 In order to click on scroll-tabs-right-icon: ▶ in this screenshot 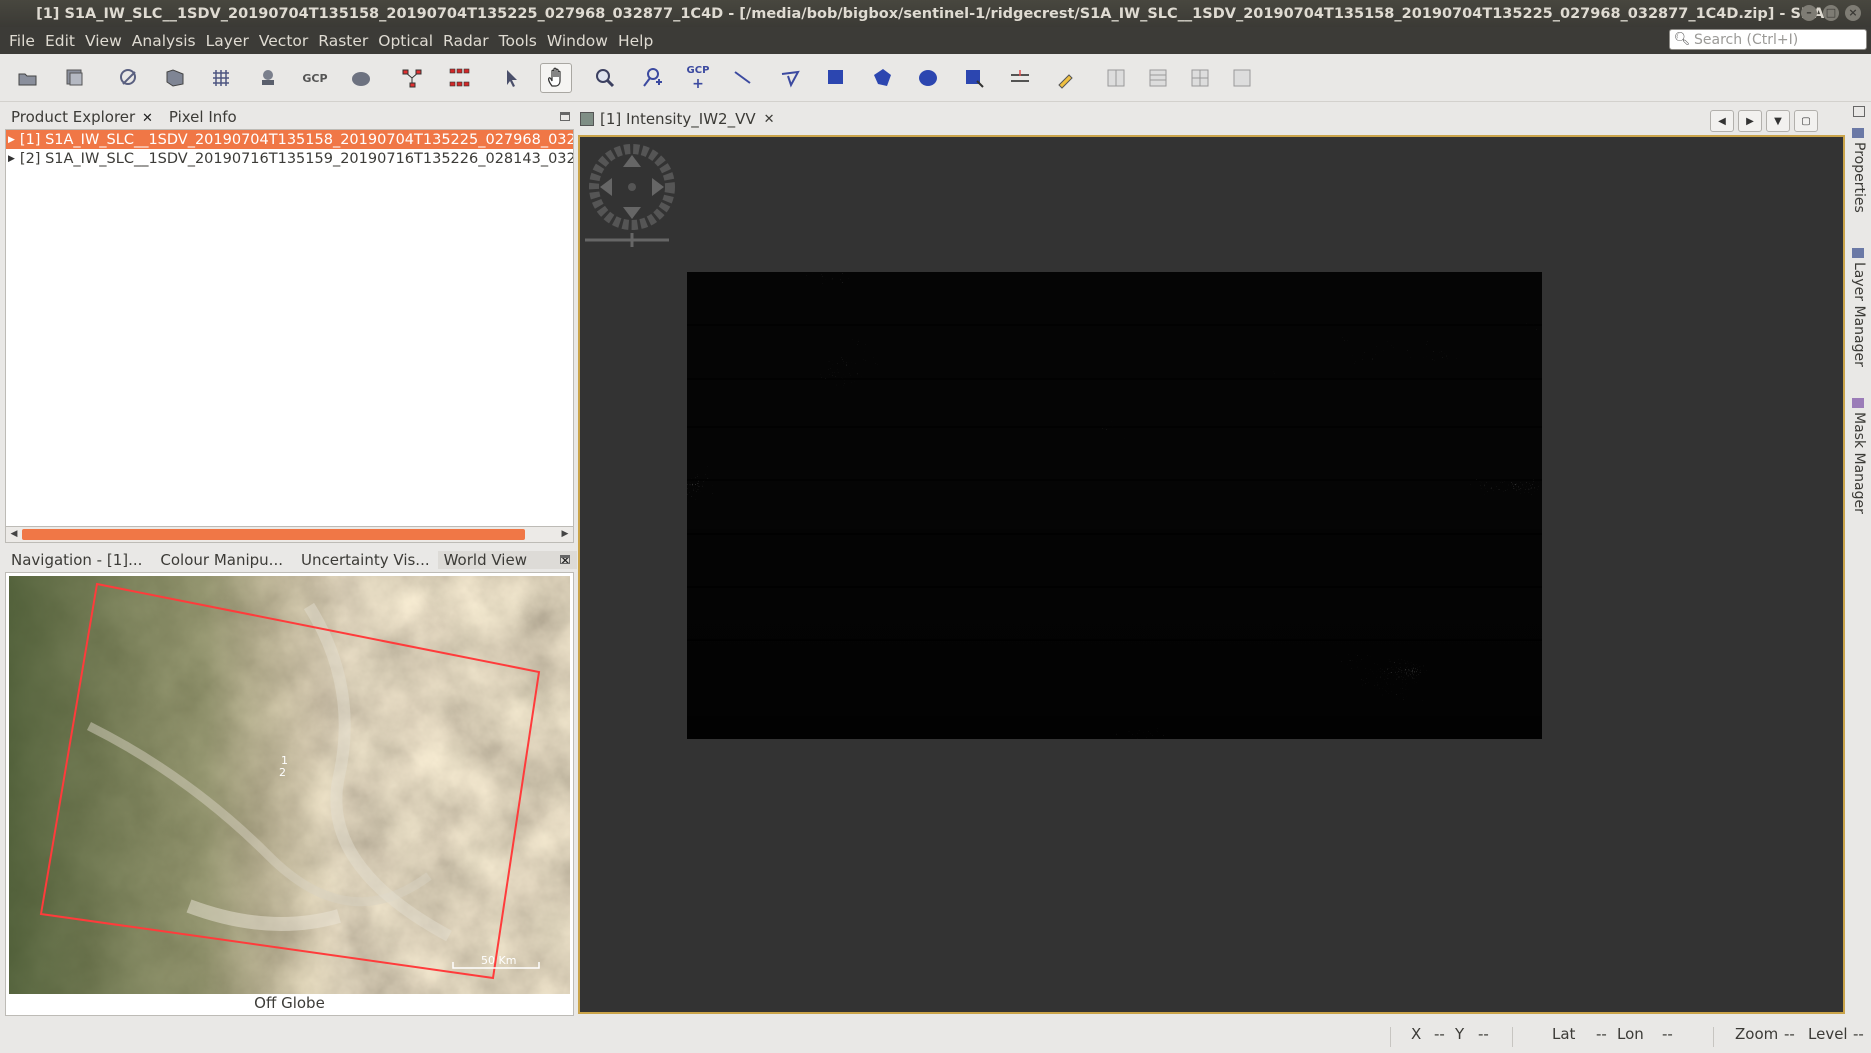, I will do `click(1750, 121)`.